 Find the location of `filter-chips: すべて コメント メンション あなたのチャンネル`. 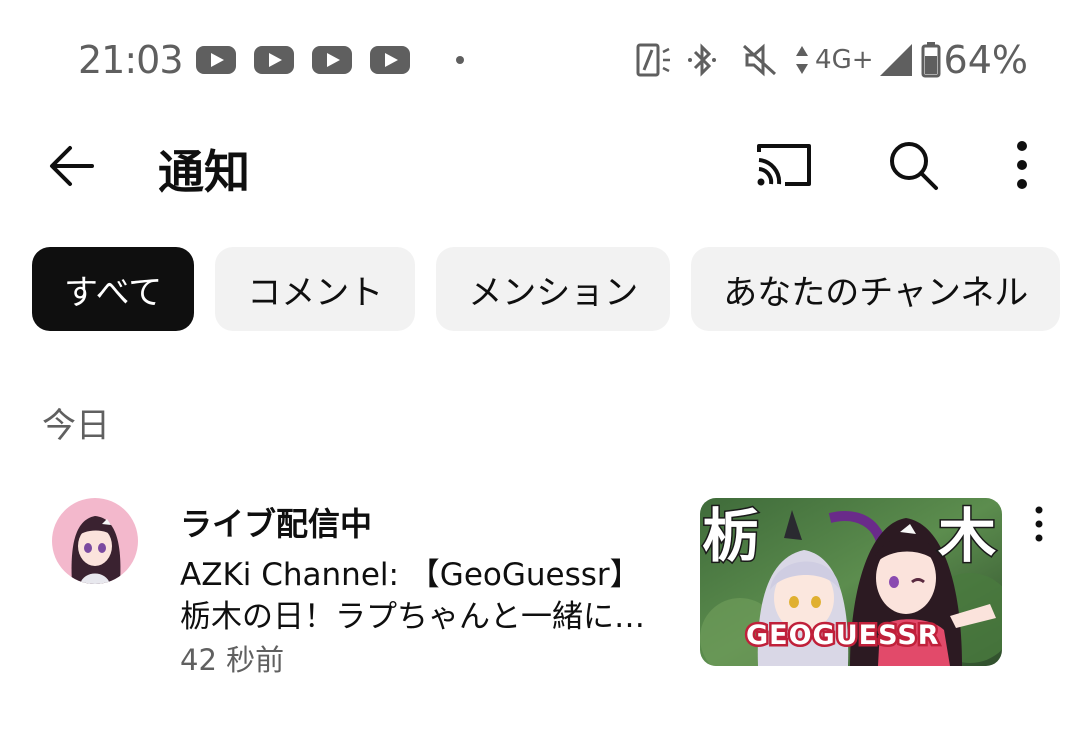

filter-chips: すべて コメント メンション あなたのチャンネル is located at coordinates (556, 289).